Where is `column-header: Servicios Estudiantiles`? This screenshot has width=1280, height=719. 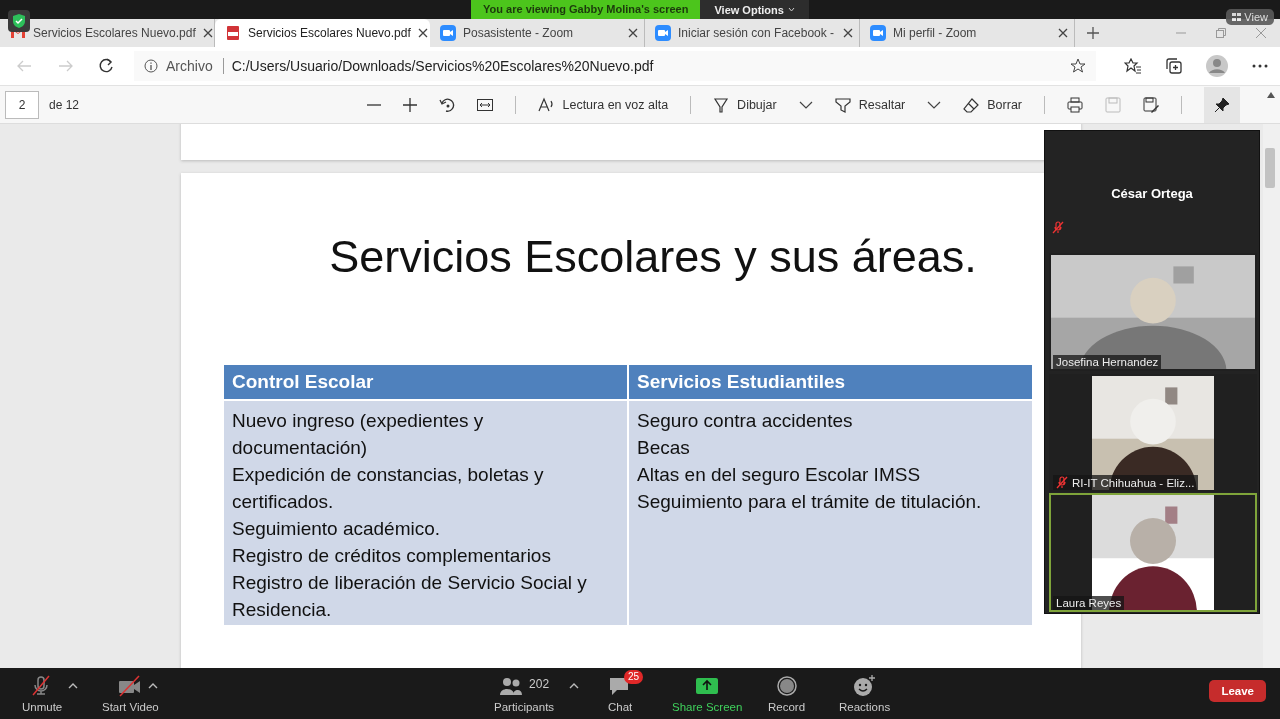 column-header: Servicios Estudiantiles is located at coordinates (830, 382).